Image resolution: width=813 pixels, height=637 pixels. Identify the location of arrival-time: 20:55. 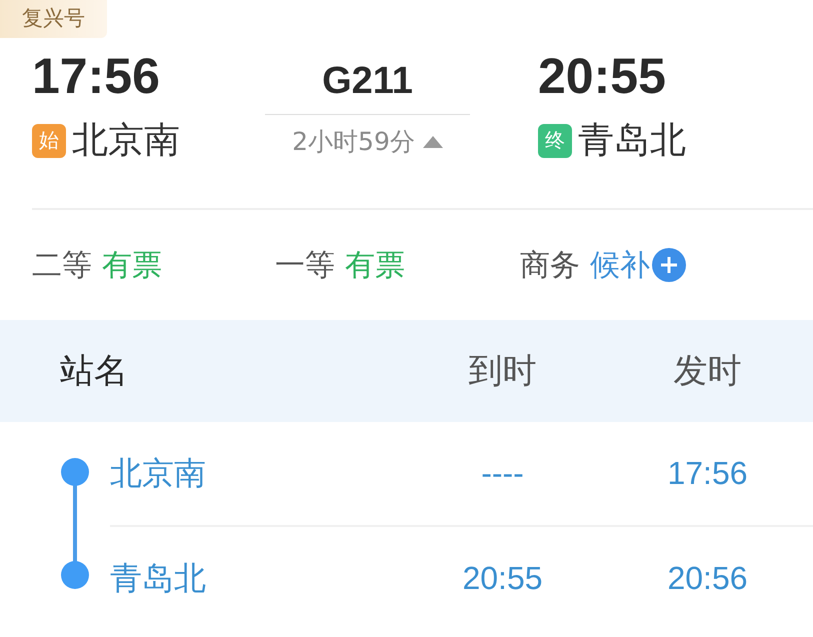
(602, 76).